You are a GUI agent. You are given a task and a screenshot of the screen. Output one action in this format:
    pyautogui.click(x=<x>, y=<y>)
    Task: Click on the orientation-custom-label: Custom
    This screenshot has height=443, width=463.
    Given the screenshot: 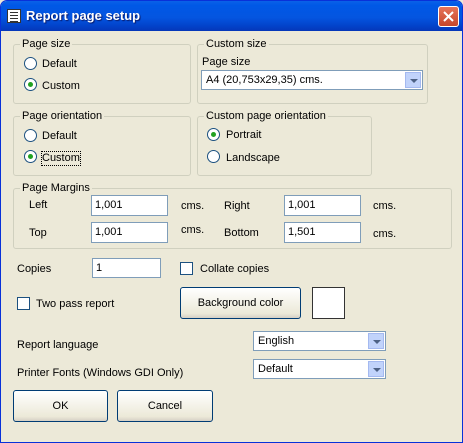 What is the action you would take?
    pyautogui.click(x=61, y=158)
    